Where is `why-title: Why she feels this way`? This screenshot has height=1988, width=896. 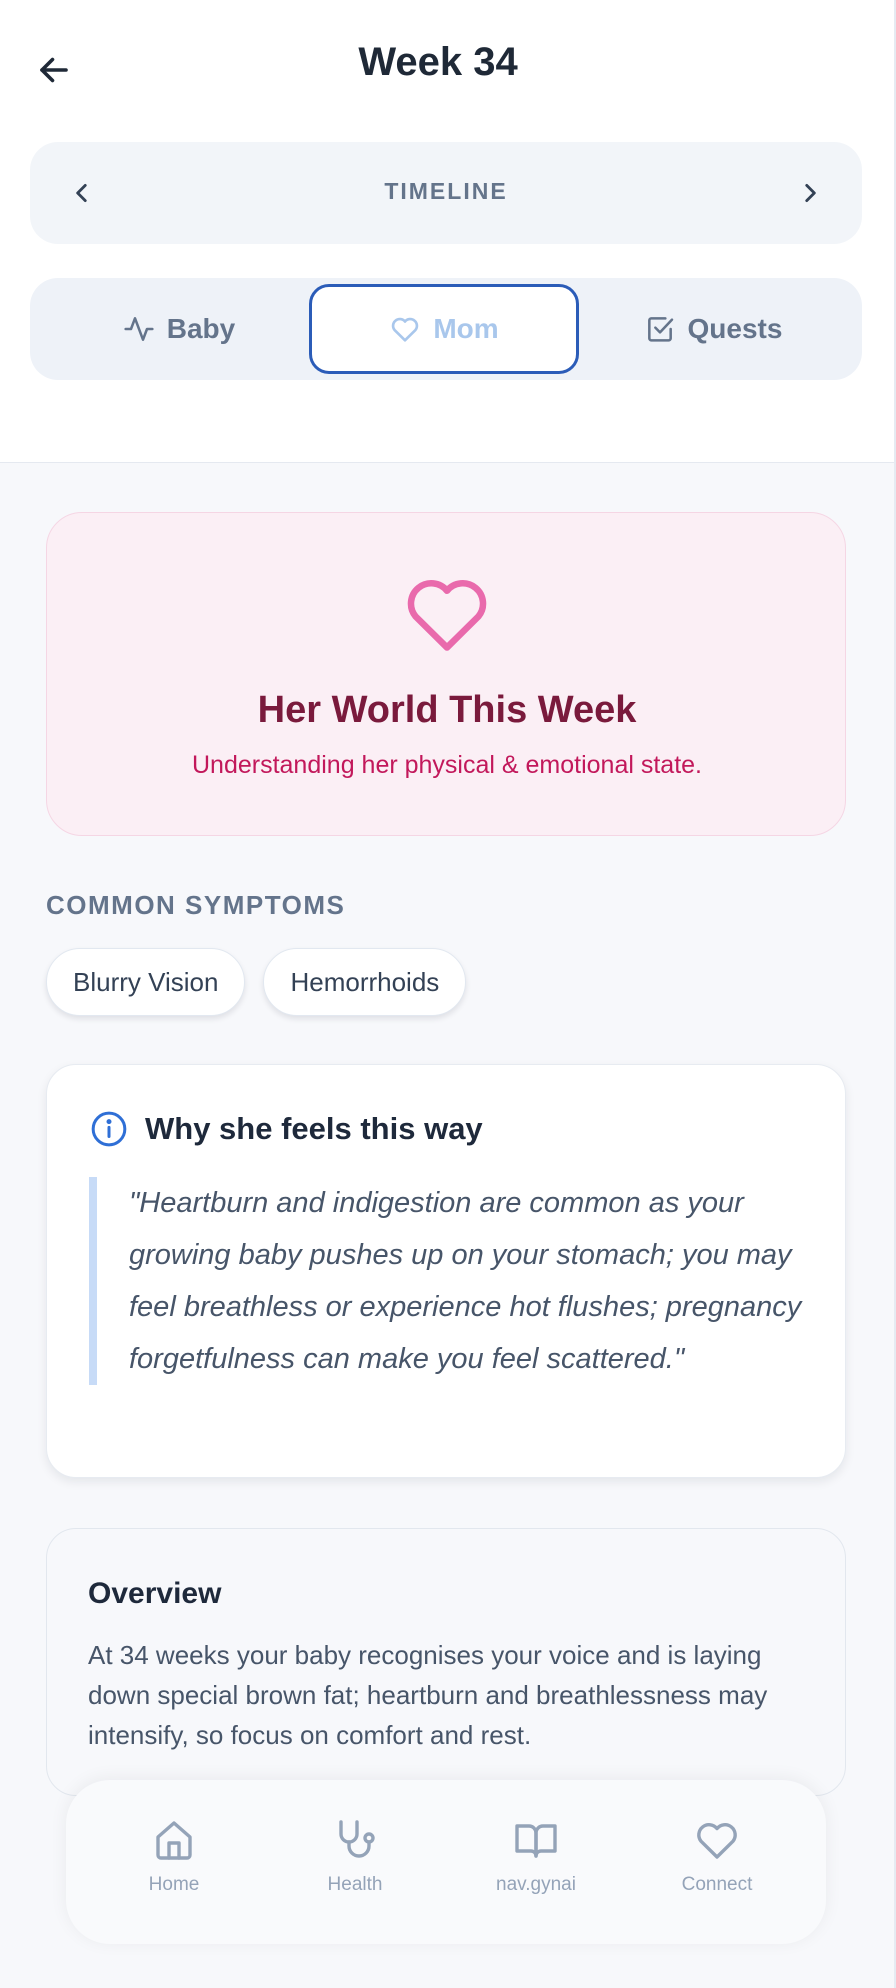
why-title: Why she feels this way is located at coordinates (314, 1128).